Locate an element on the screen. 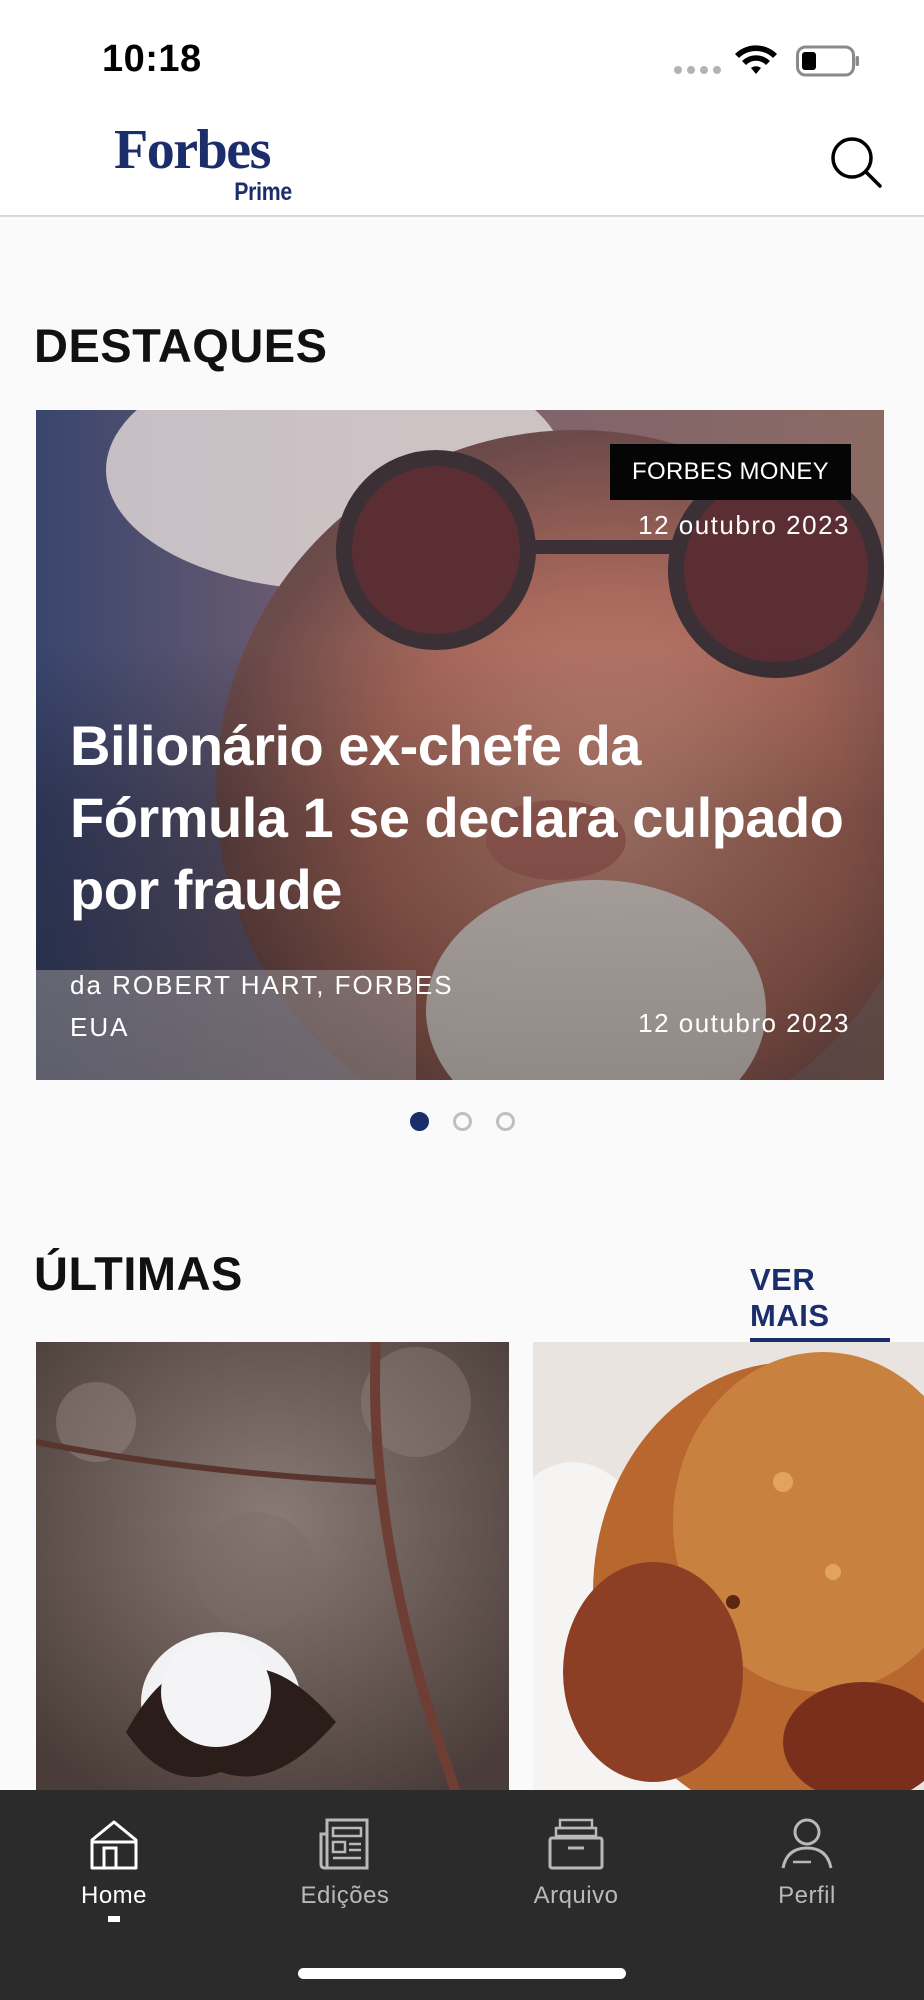 Image resolution: width=924 pixels, height=2000 pixels. wifi-icon is located at coordinates (756, 59).